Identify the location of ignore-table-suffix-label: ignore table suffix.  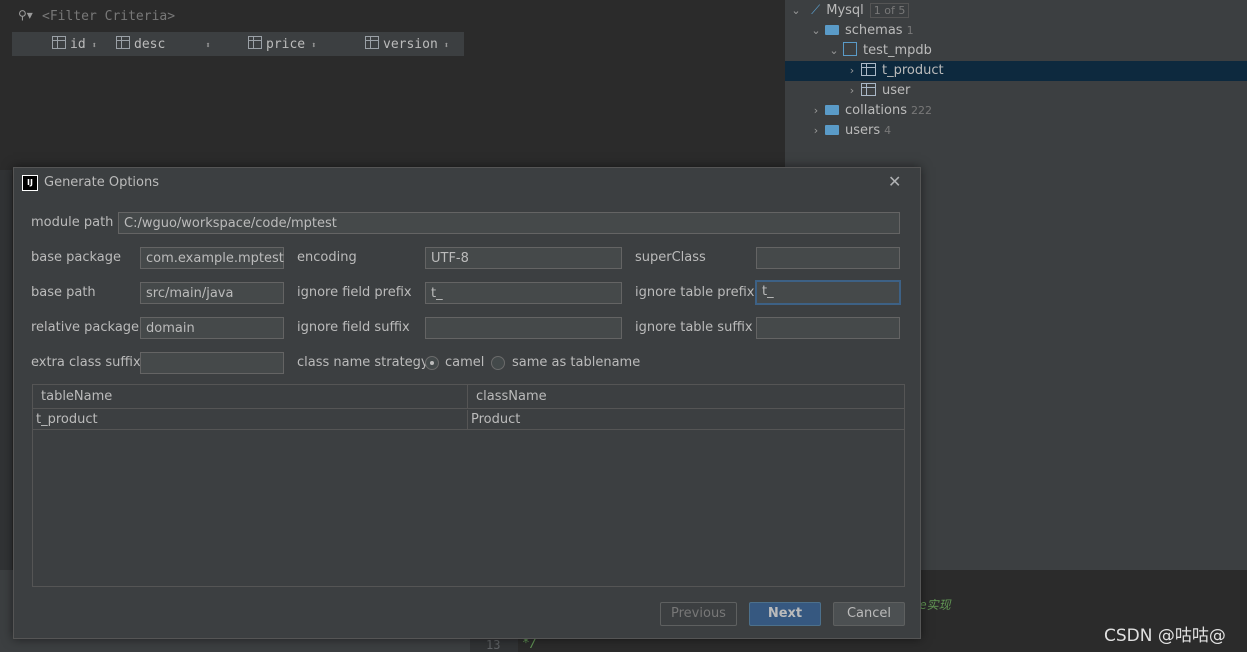
(694, 327).